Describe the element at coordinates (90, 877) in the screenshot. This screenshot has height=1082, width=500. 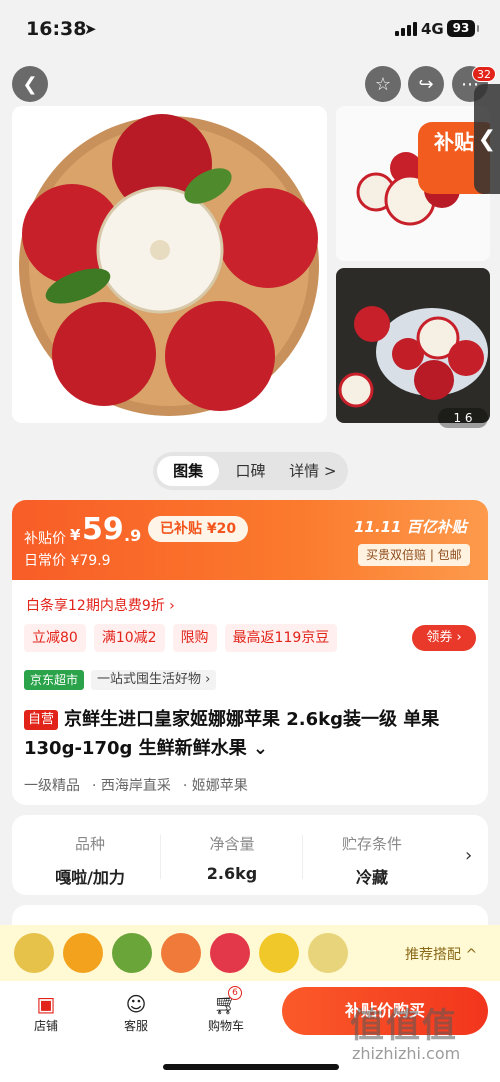
I see `spec-value: 嘎啦/加力` at that location.